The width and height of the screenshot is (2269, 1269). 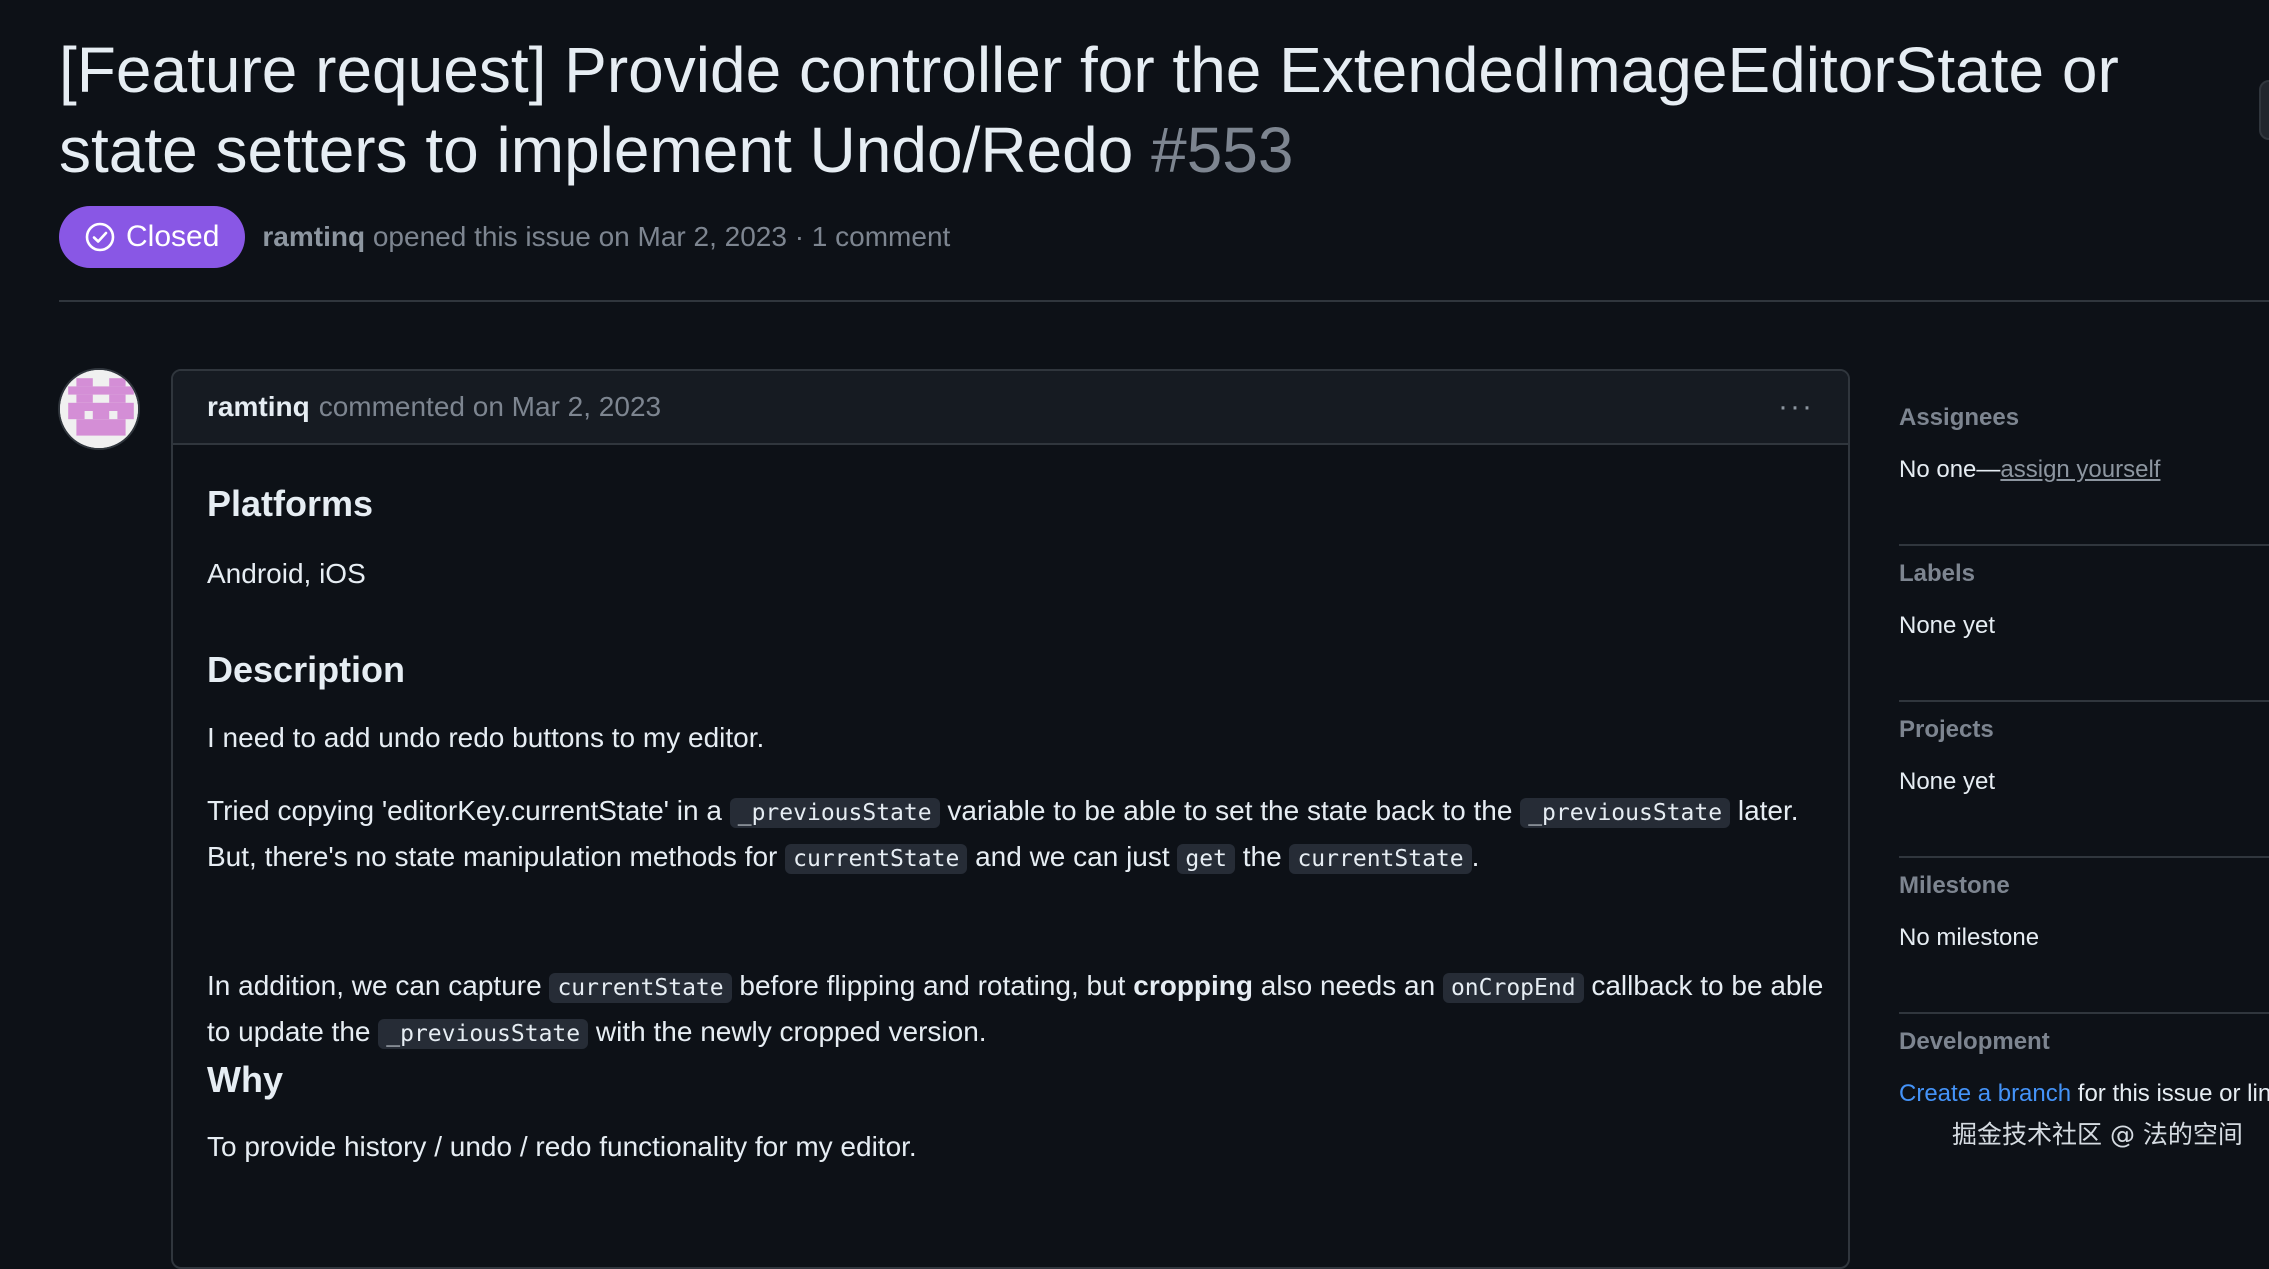 I want to click on sidebar-label: Milestone, so click(x=1954, y=886).